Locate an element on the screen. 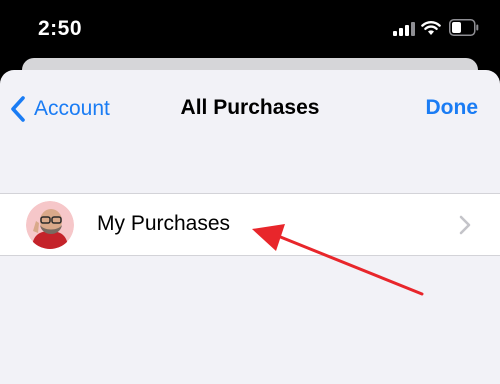 This screenshot has height=384, width=500. status-time: 2:50 is located at coordinates (60, 28).